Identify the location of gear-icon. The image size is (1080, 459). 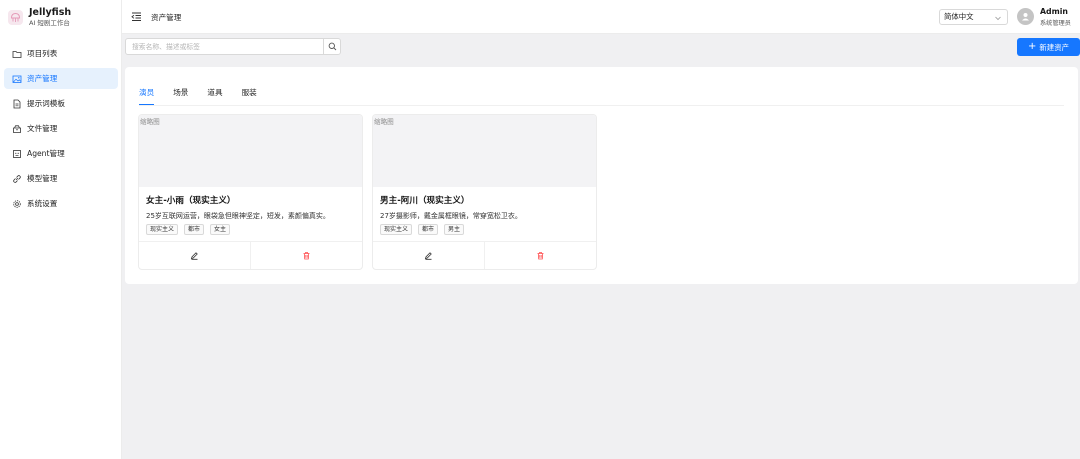
(17, 204).